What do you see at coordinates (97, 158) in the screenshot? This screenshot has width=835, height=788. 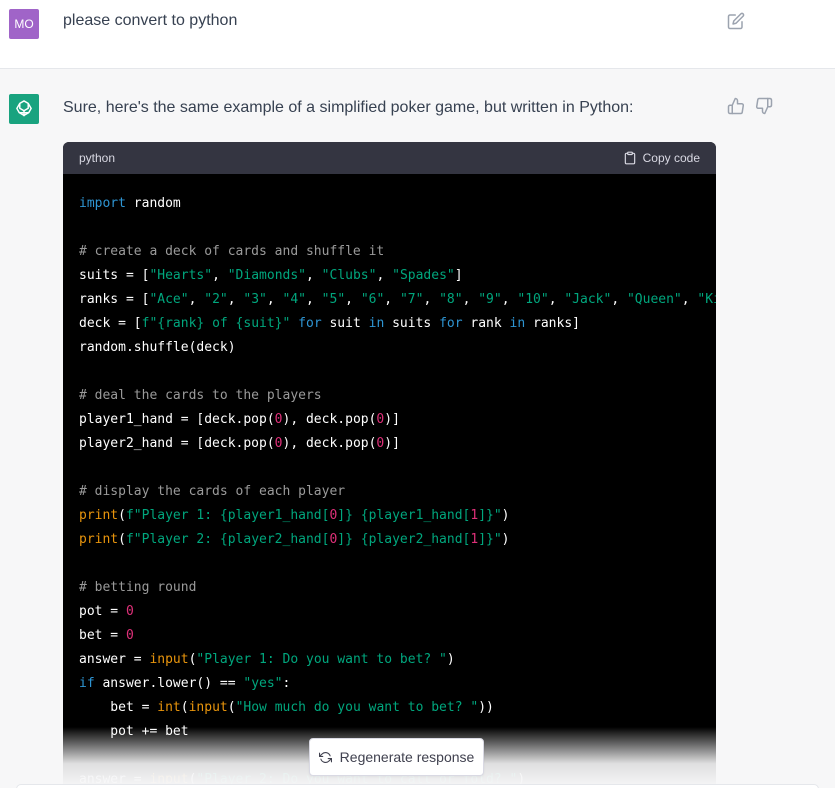 I see `code-language-label: python` at bounding box center [97, 158].